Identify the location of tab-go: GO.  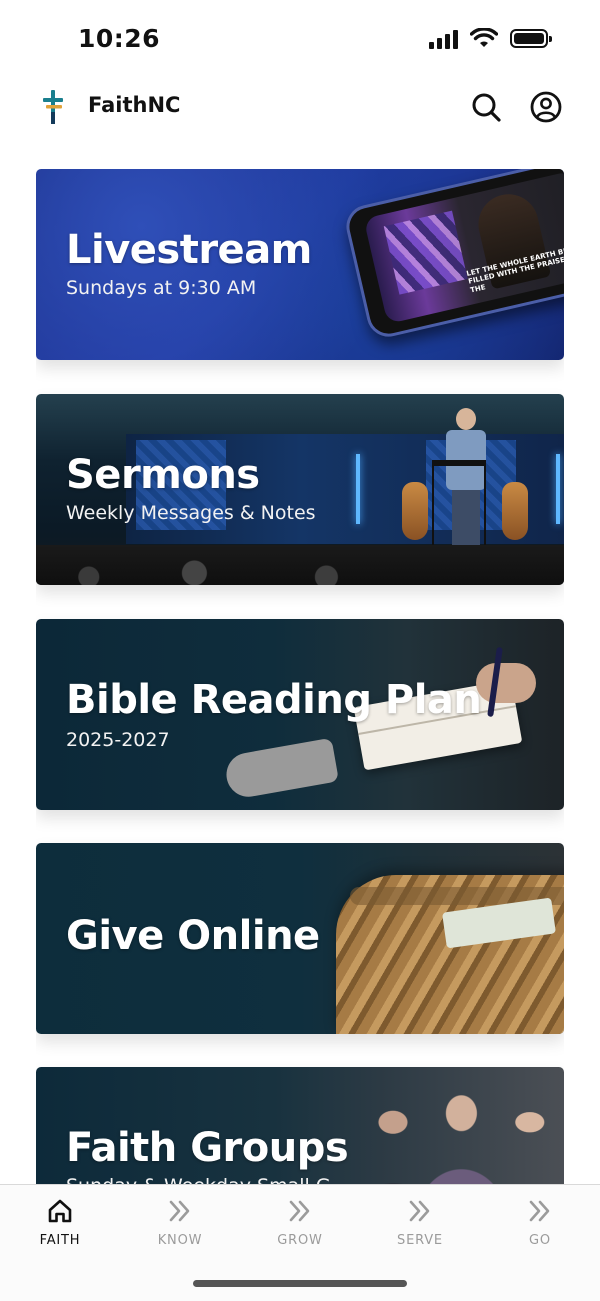
(540, 1225).